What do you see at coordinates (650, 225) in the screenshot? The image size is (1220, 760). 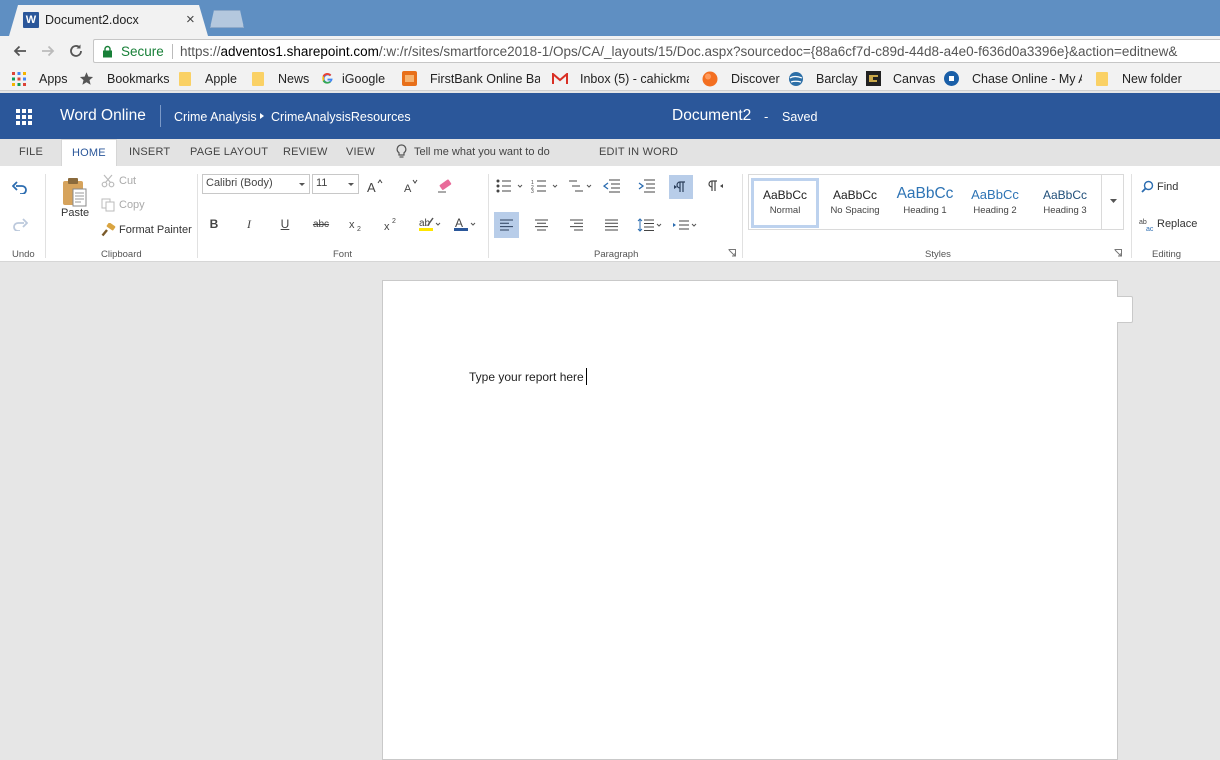 I see `line-spacing-icon` at bounding box center [650, 225].